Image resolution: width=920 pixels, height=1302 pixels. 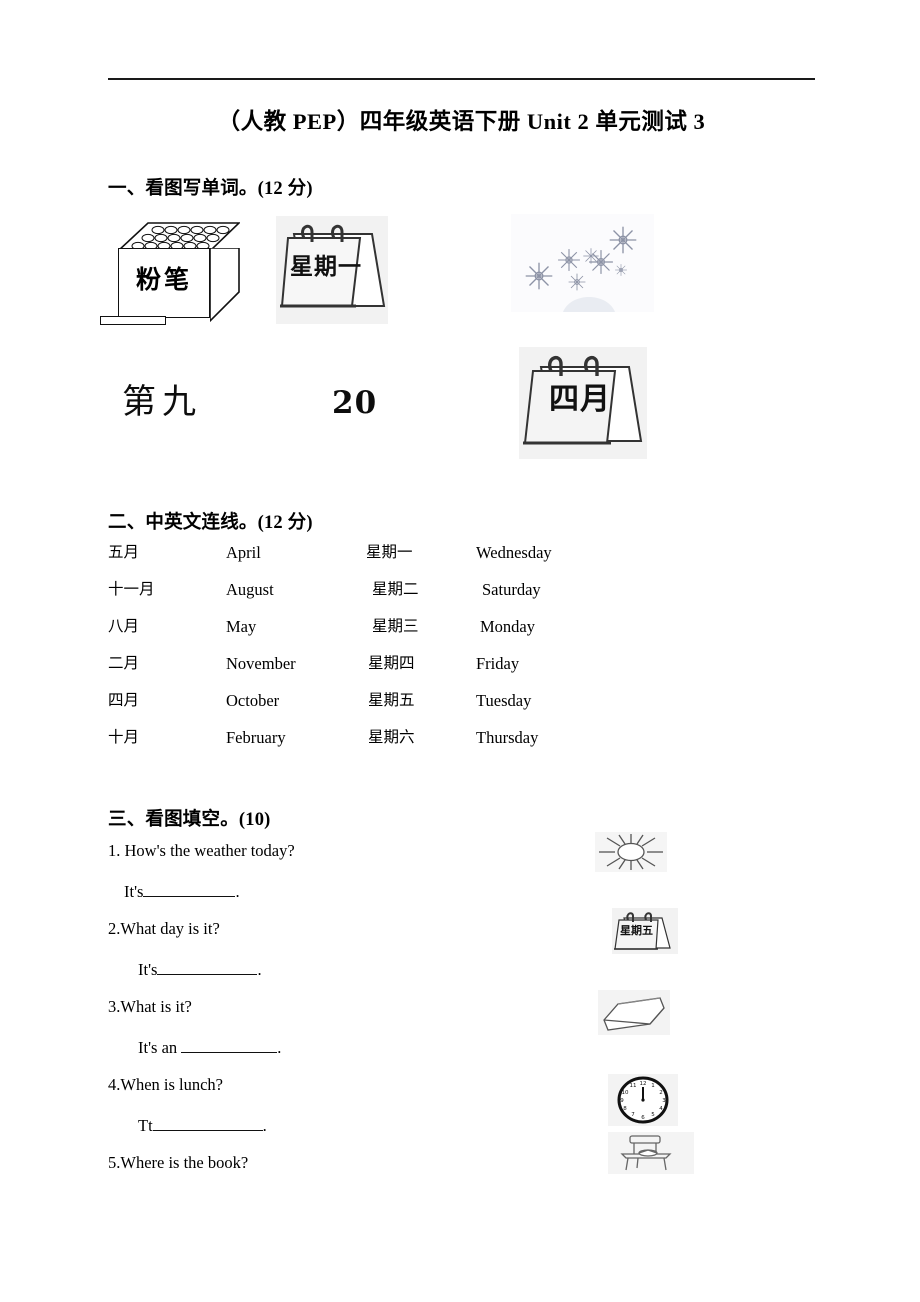 What do you see at coordinates (391, 737) in the screenshot?
I see `match-cn-day: 星期六` at bounding box center [391, 737].